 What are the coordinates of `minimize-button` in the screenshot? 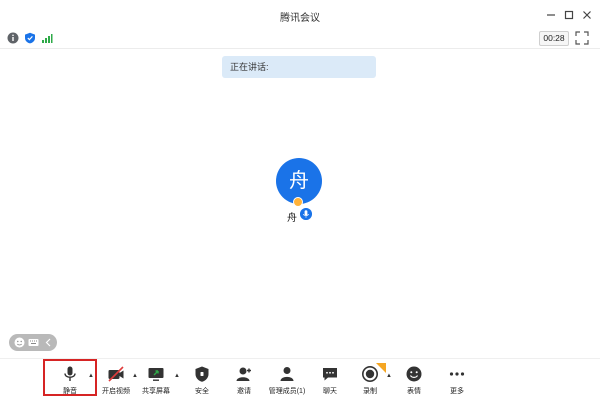 It's located at (551, 15).